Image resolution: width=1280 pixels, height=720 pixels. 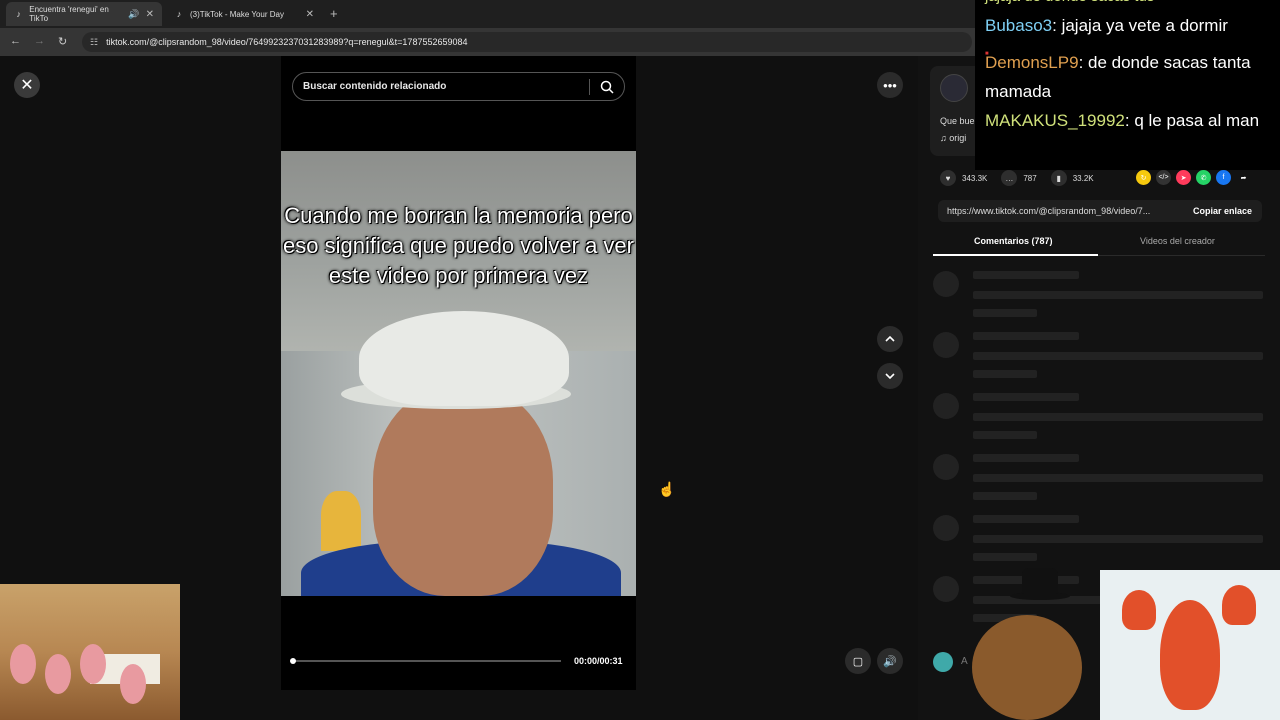 What do you see at coordinates (1197, 120) in the screenshot?
I see `chat-message: q le pasa al man` at bounding box center [1197, 120].